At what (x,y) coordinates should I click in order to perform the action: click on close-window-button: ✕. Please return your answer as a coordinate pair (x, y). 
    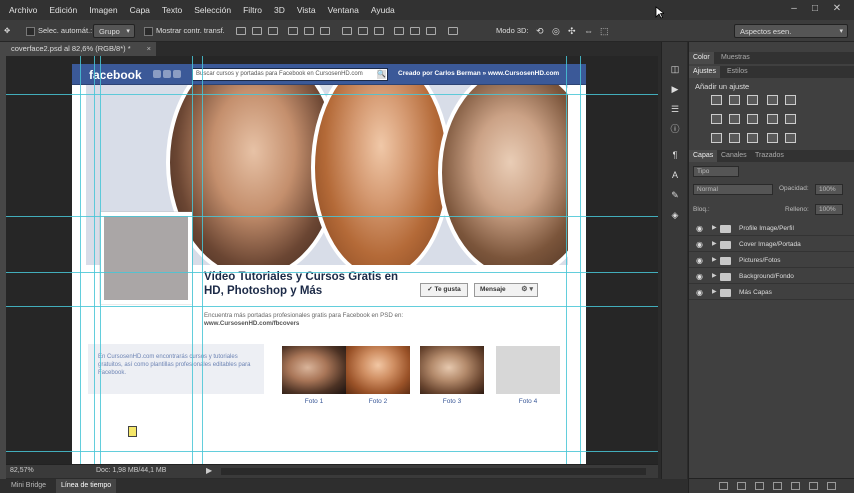
    Looking at the image, I should click on (837, 9).